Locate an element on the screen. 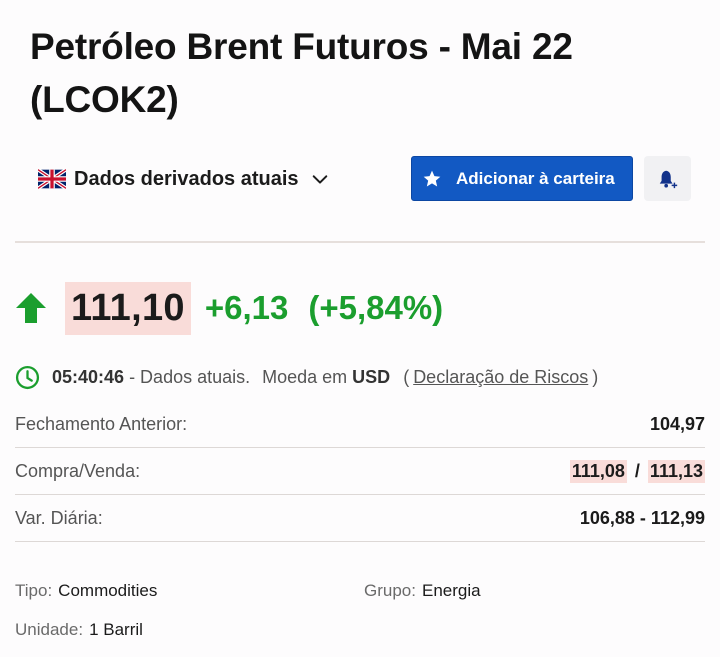 This screenshot has height=657, width=720. bid-ask-values: 111,08 / 111,13 is located at coordinates (637, 471).